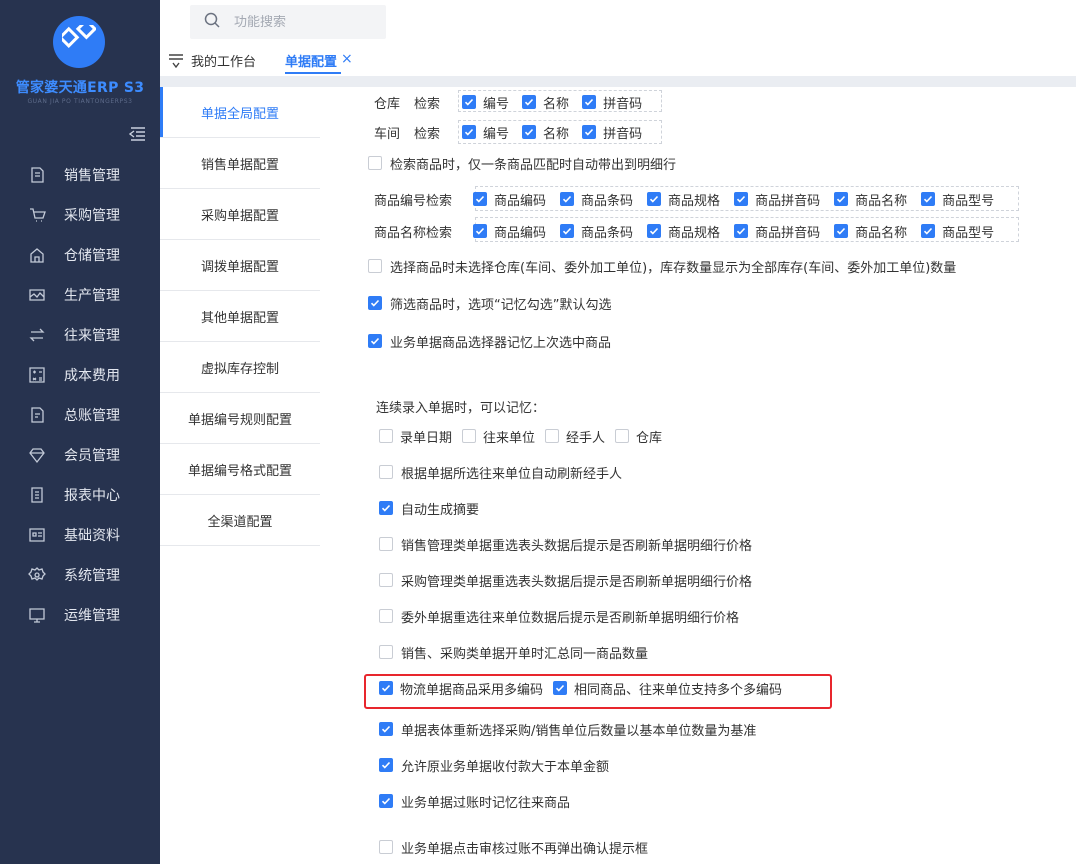 This screenshot has width=1076, height=864. Describe the element at coordinates (520, 233) in the screenshot. I see `option-label: 商品编码` at that location.